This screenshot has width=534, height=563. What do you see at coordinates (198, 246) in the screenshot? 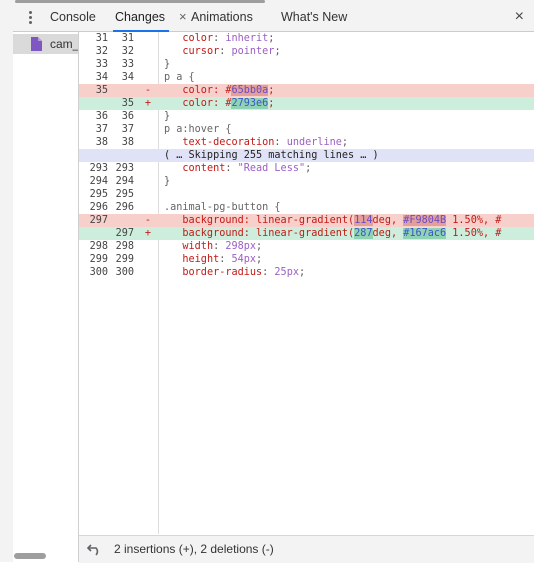
I see `code-token: width` at bounding box center [198, 246].